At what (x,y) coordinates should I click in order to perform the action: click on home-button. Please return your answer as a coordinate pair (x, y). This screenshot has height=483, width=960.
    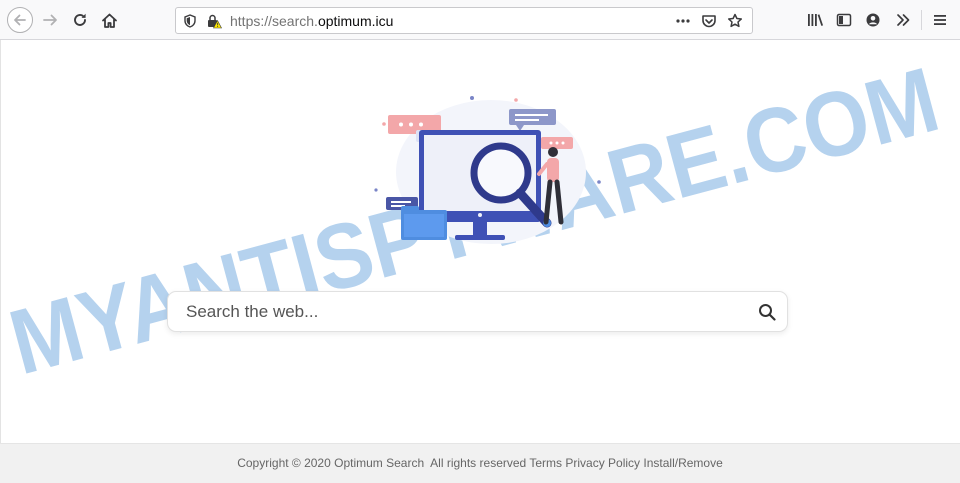
    Looking at the image, I should click on (109, 20).